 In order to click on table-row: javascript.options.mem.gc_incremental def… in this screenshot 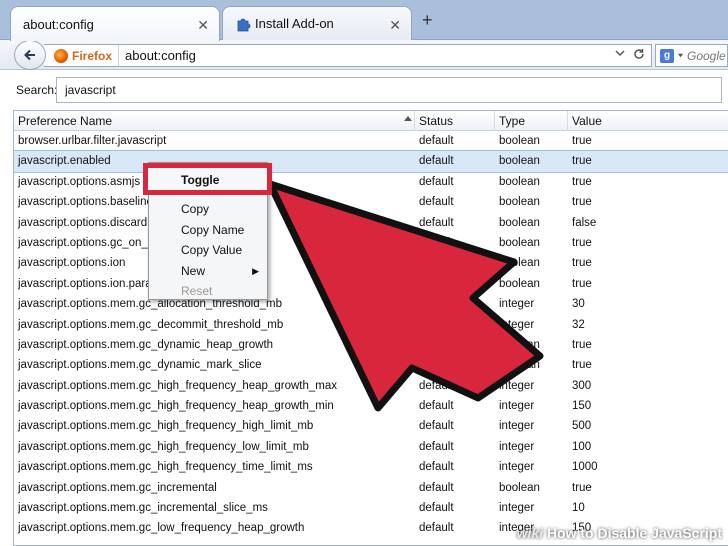, I will do `click(371, 488)`.